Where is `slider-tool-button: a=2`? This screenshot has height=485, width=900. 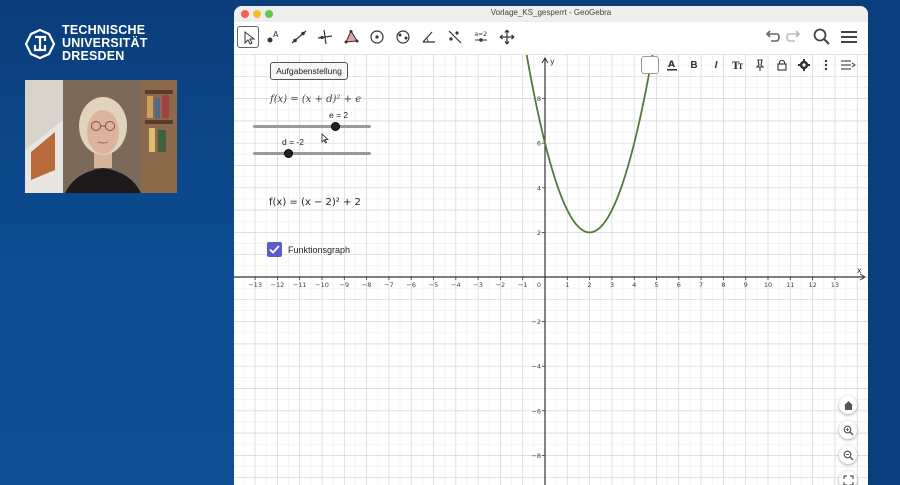
slider-tool-button: a=2 is located at coordinates (481, 37).